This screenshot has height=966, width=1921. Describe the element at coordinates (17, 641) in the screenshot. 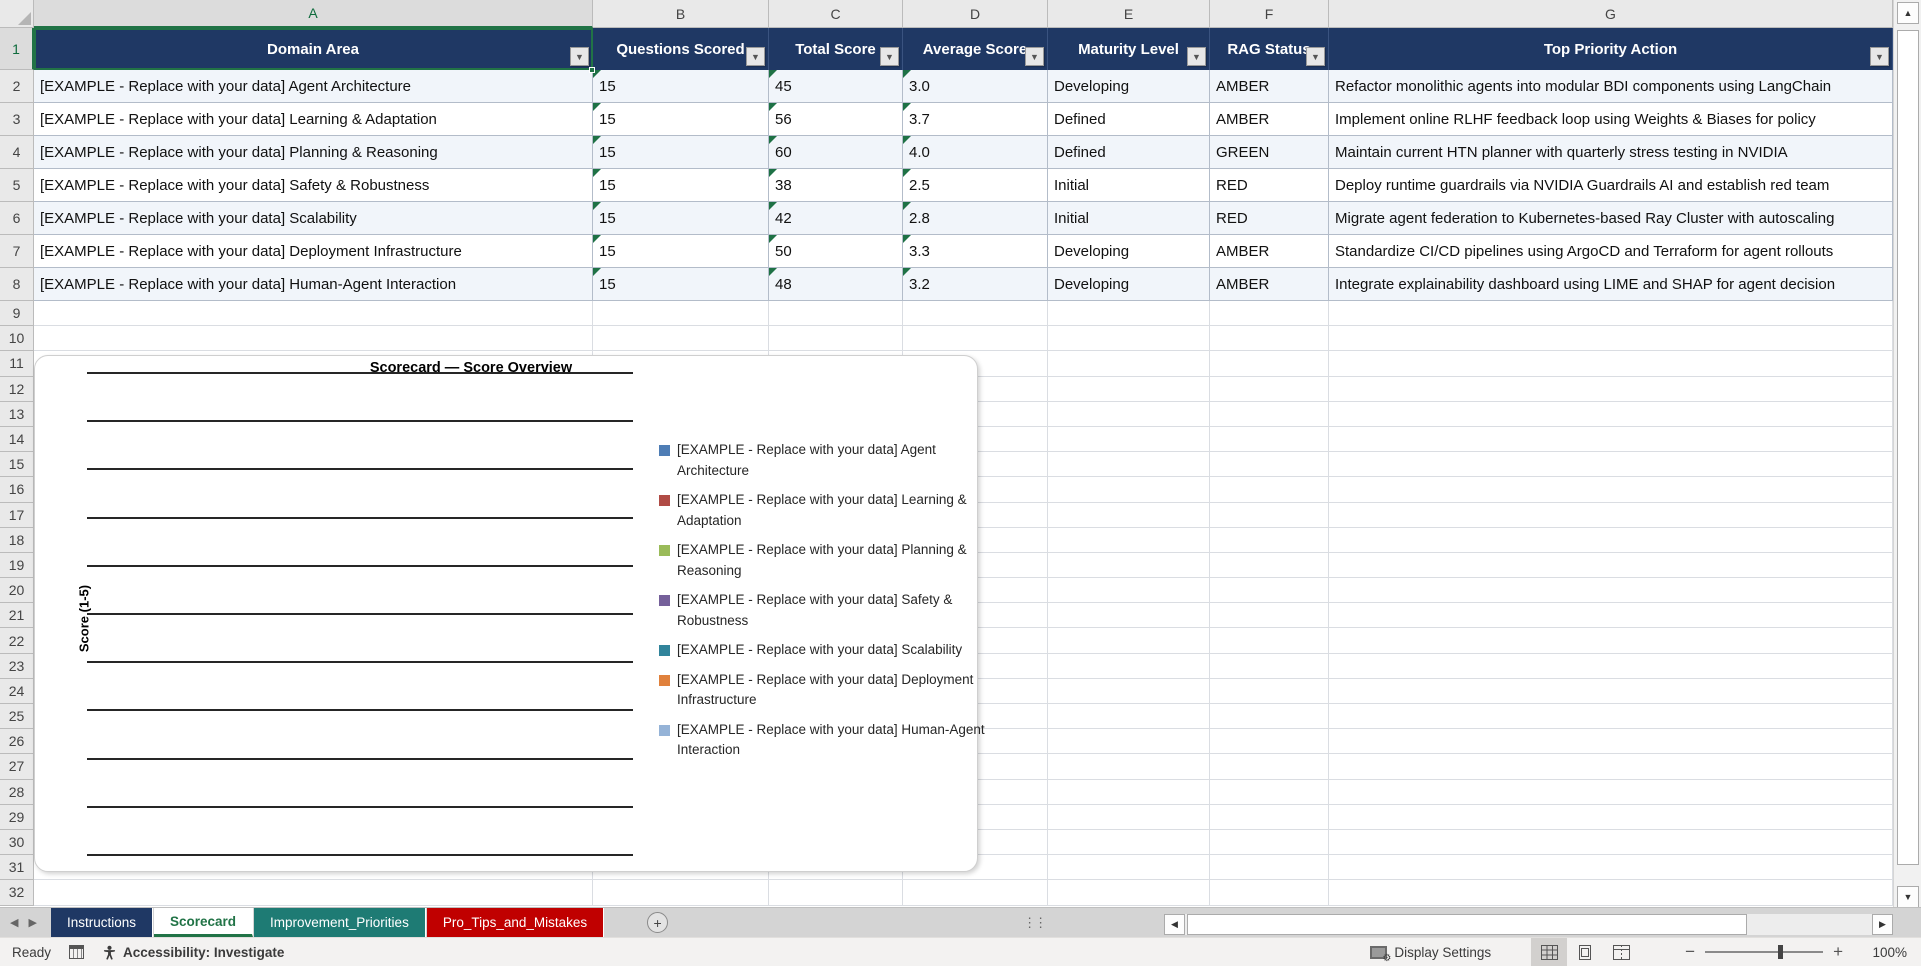

I see `row-header-22: 22` at that location.